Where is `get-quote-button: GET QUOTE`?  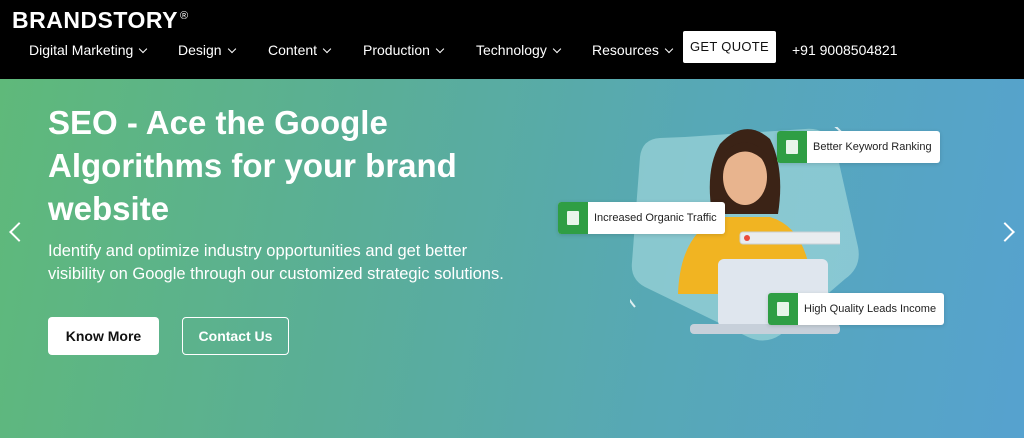
get-quote-button: GET QUOTE is located at coordinates (729, 47).